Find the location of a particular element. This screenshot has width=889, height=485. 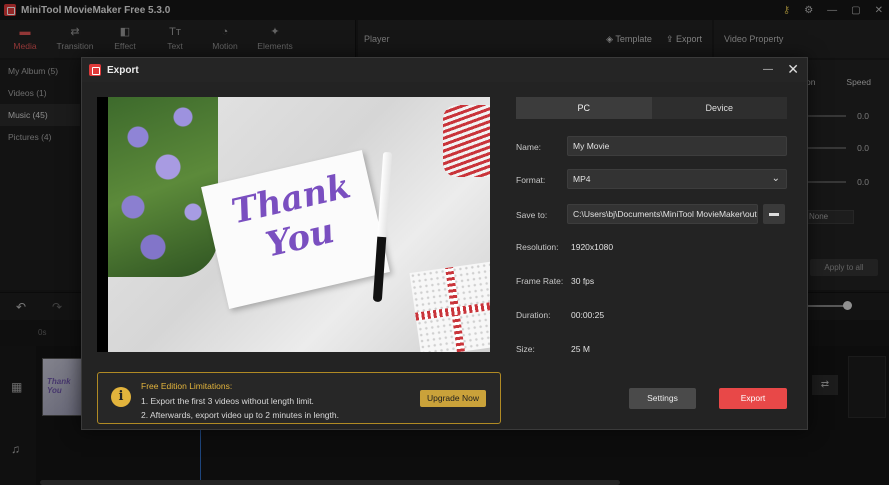

upgrade-now-button: Upgrade Now is located at coordinates (453, 398).